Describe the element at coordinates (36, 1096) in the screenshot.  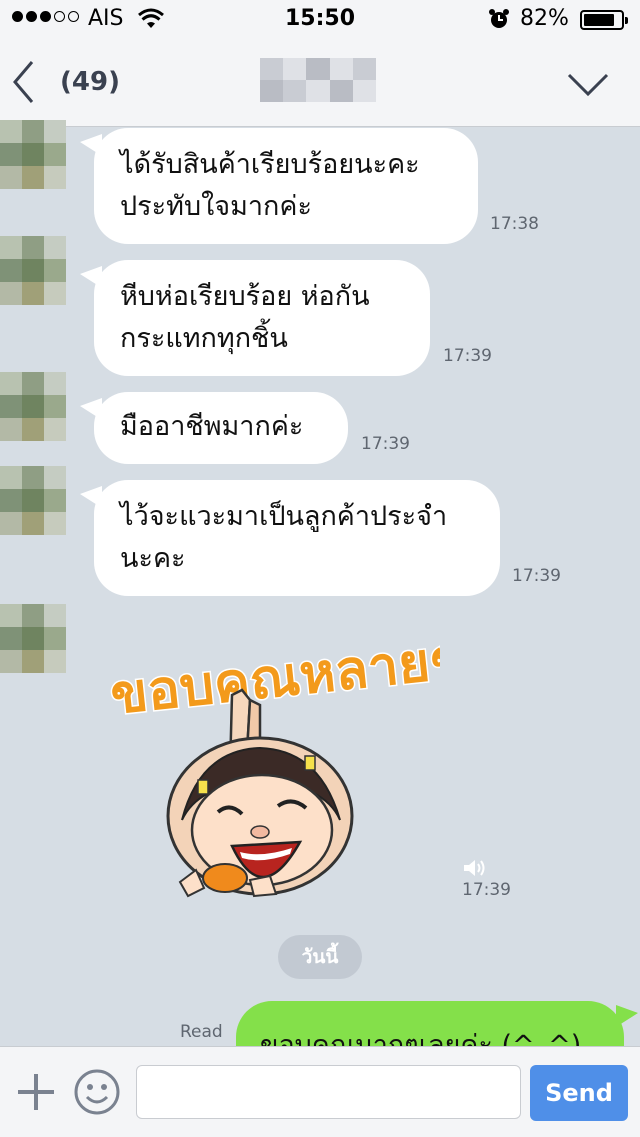
I see `plus-icon` at that location.